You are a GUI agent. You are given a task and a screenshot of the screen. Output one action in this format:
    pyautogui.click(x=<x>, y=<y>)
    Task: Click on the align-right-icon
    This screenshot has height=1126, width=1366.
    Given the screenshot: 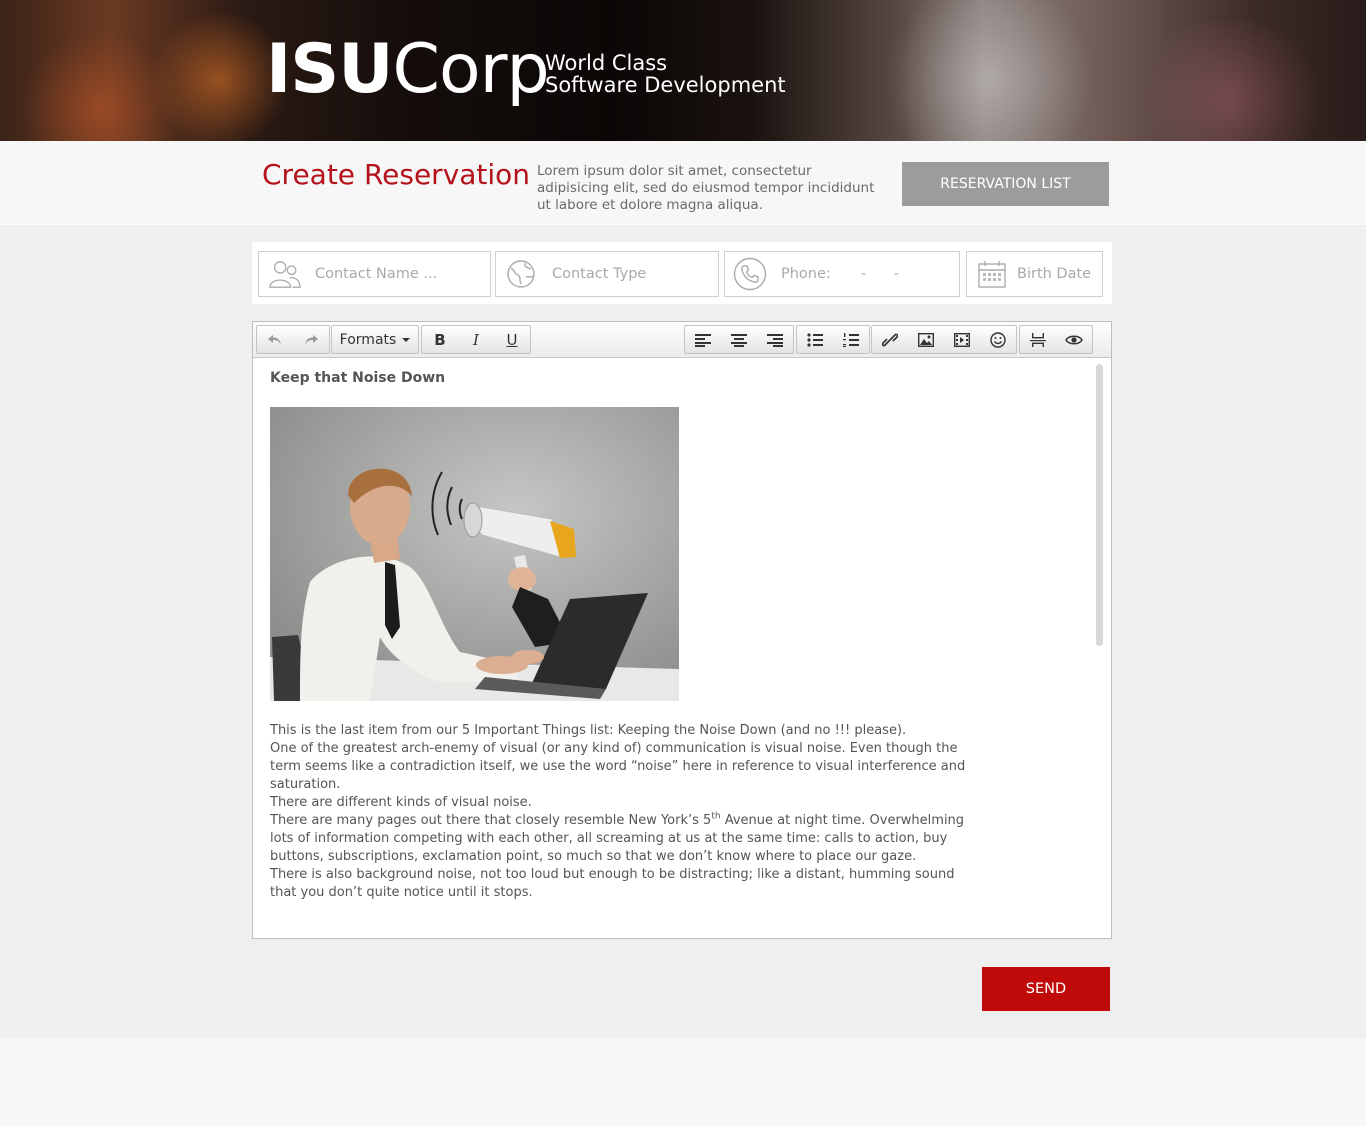 What is the action you would take?
    pyautogui.click(x=775, y=340)
    